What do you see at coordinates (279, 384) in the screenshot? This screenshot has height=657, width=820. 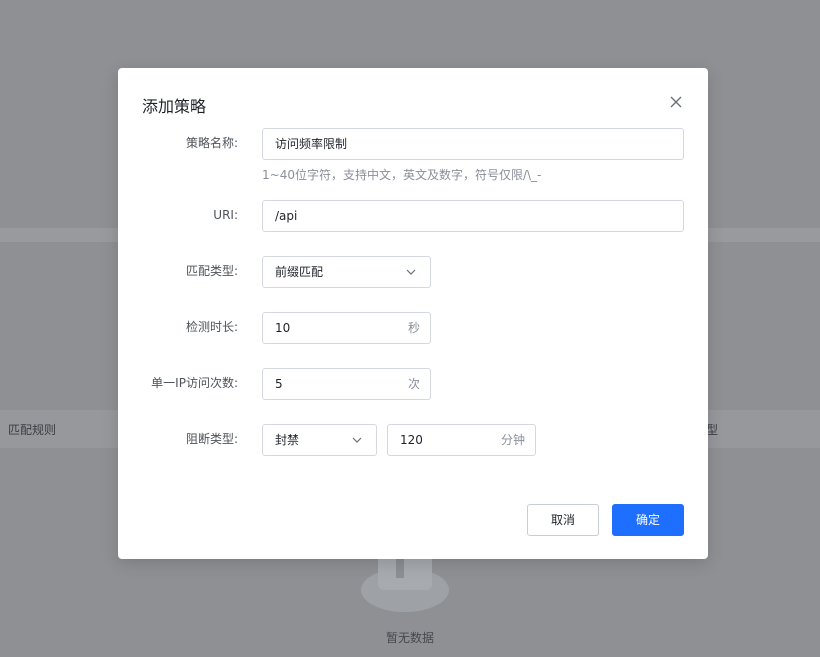 I see `ip-visit-count-value: 5` at bounding box center [279, 384].